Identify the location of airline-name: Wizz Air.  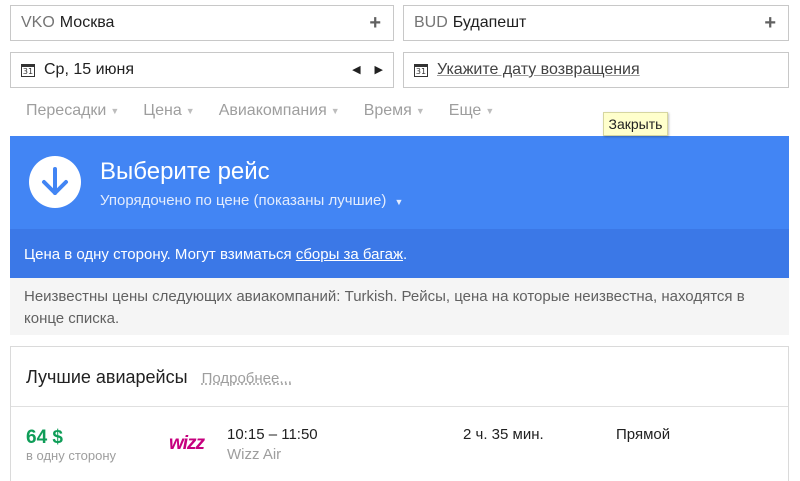
(254, 454).